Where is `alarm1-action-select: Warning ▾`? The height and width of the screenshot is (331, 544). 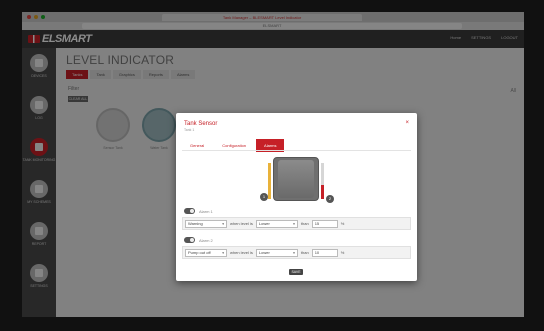 alarm1-action-select: Warning ▾ is located at coordinates (206, 223).